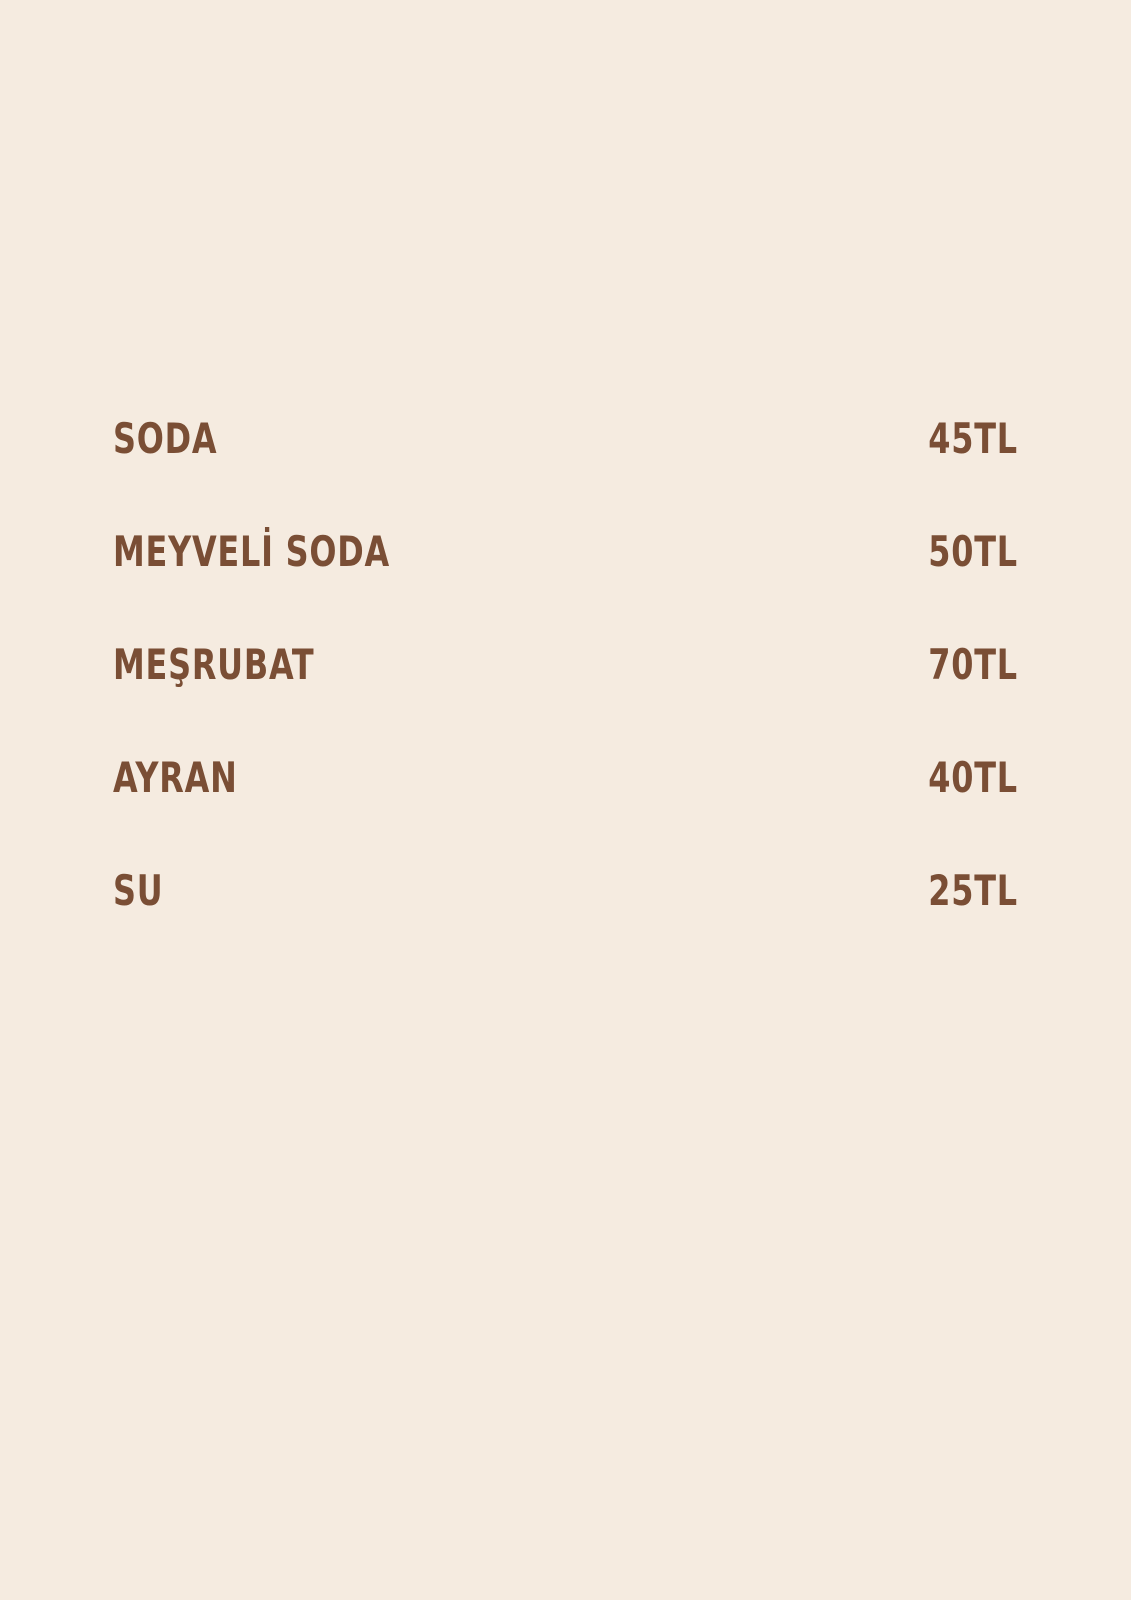 This screenshot has height=1600, width=1131. I want to click on menu-item: SODA 45TL, so click(565, 471).